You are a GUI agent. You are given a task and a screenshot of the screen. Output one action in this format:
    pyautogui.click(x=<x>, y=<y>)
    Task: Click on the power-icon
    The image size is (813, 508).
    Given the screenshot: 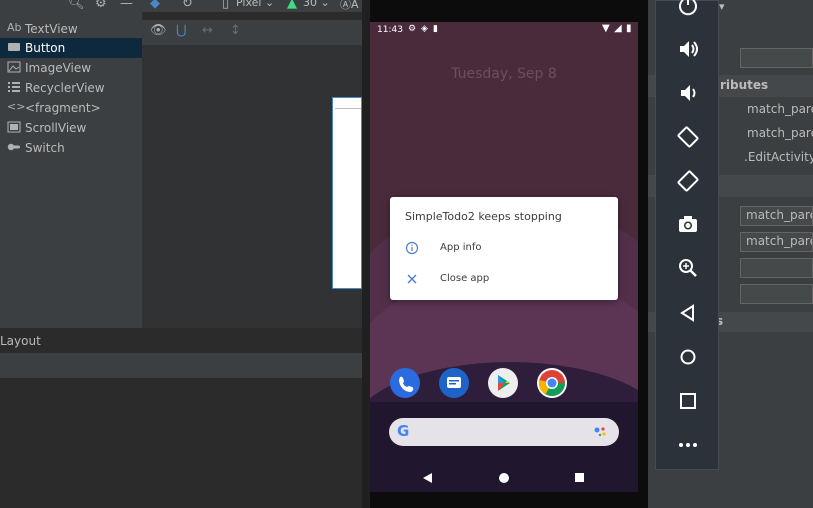 What is the action you would take?
    pyautogui.click(x=688, y=8)
    